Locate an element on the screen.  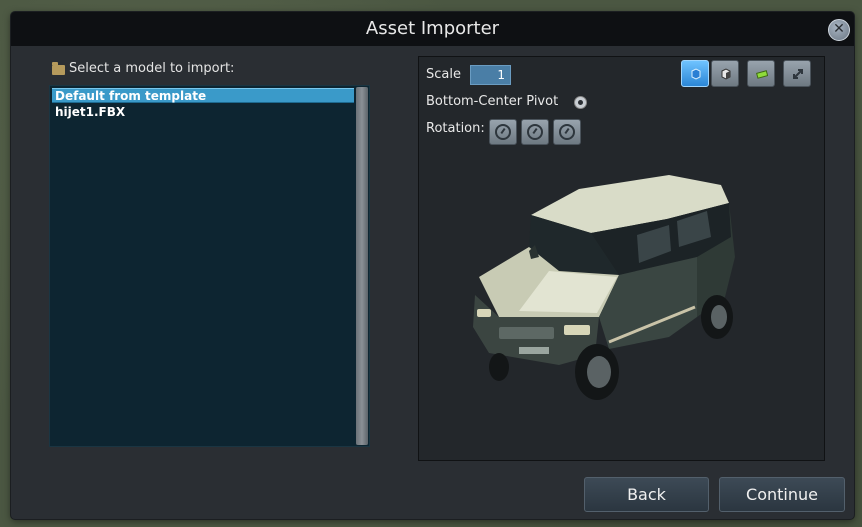
texture-view-button is located at coordinates (761, 73).